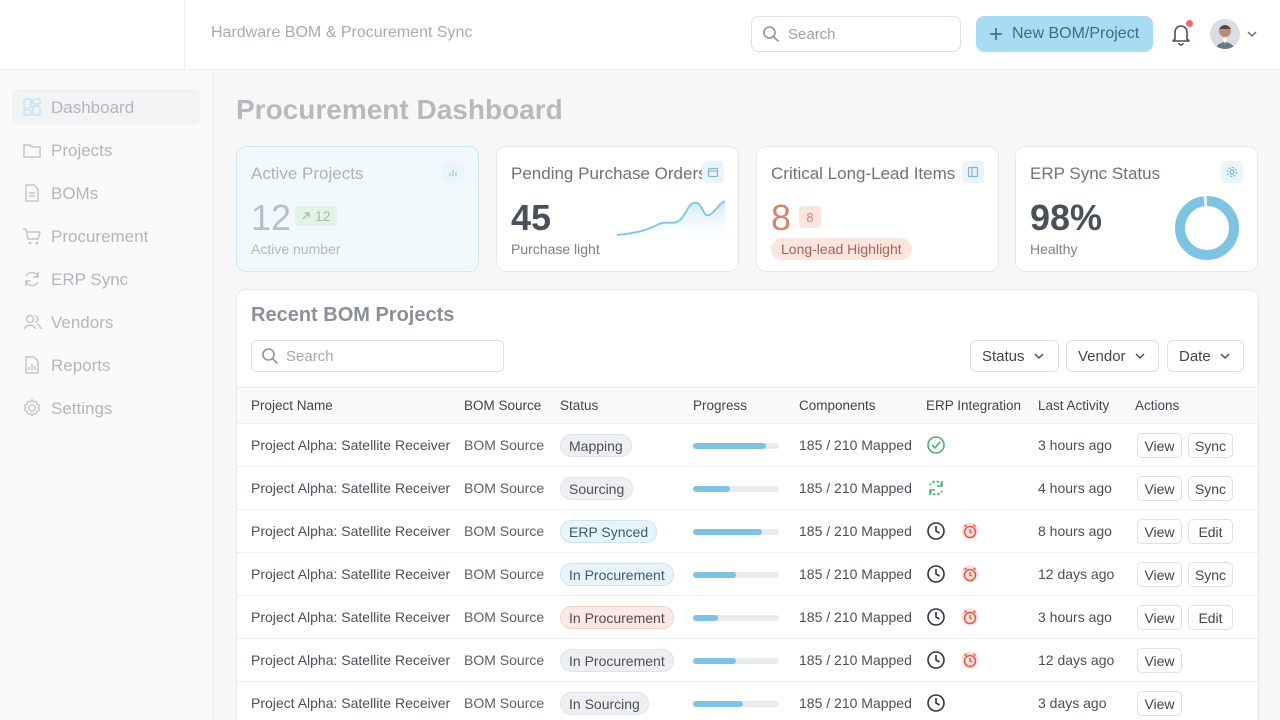  I want to click on sidebar-item-procurement: Procurement, so click(106, 236).